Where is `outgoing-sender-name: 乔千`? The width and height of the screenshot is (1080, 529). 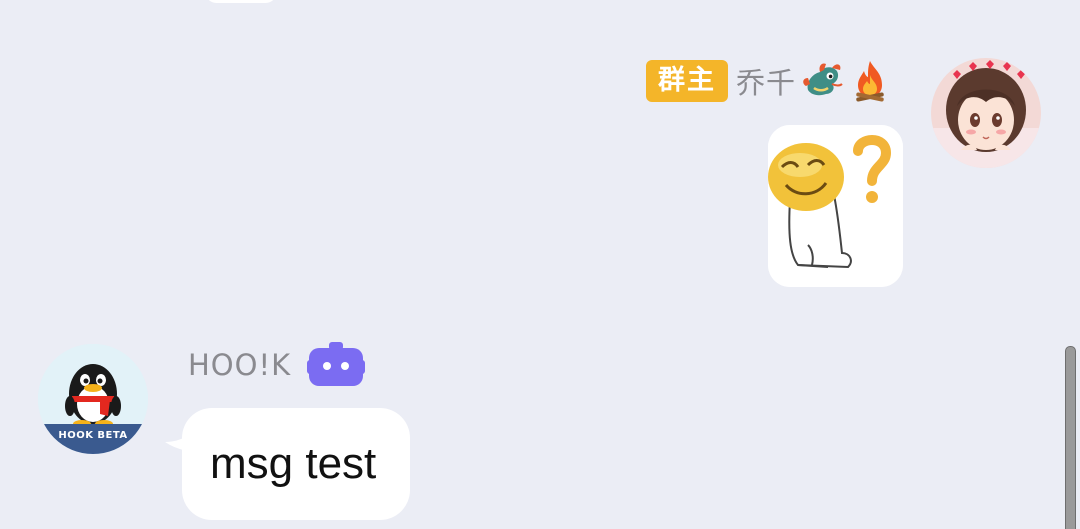 outgoing-sender-name: 乔千 is located at coordinates (766, 81).